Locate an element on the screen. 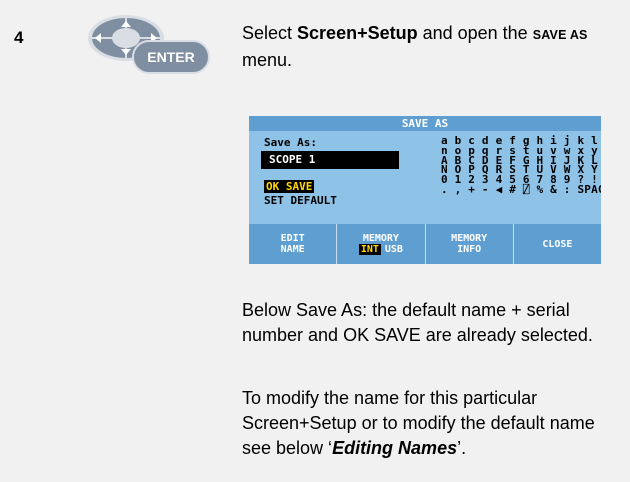 The image size is (630, 482). screen-title: SAVE AS is located at coordinates (425, 123).